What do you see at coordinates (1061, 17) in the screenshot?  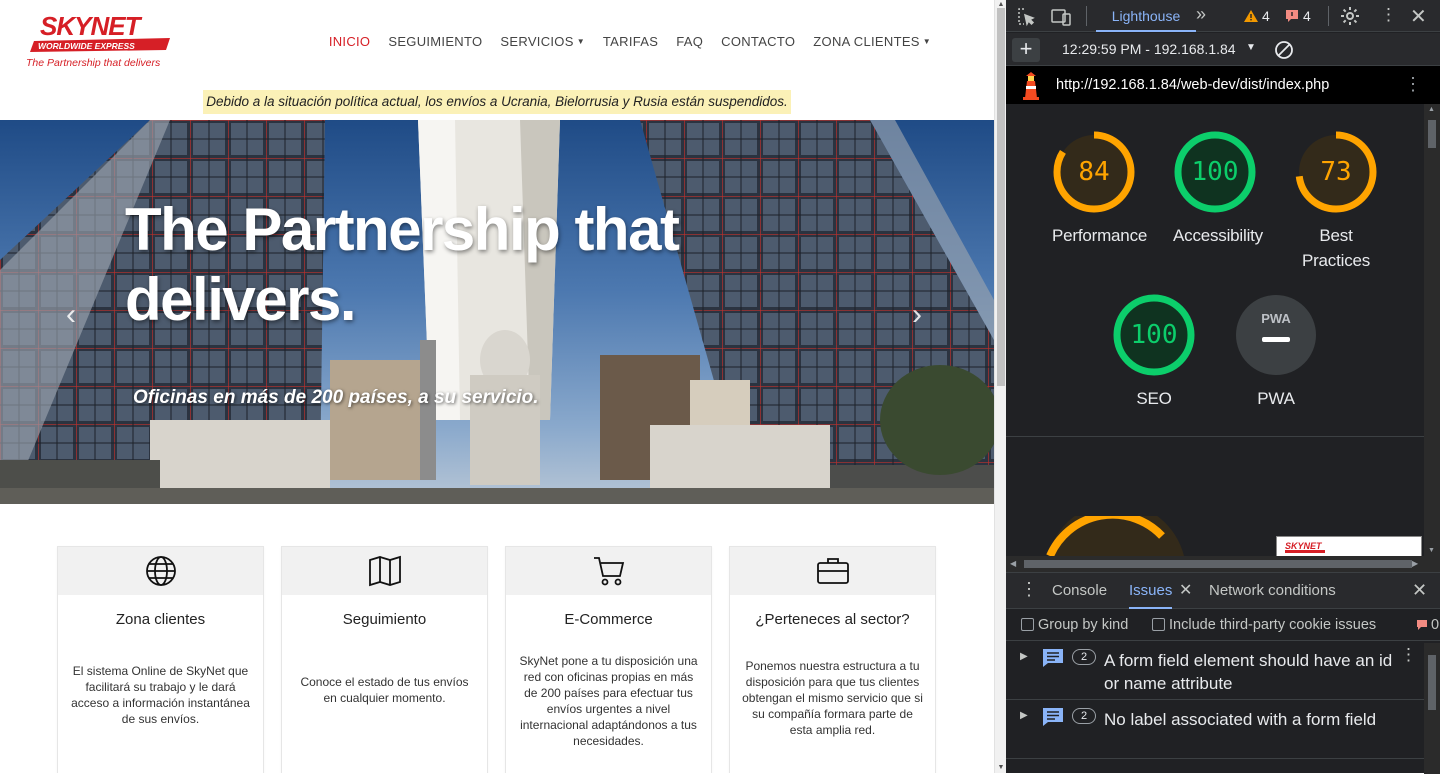 I see `device-toolbar-icon` at bounding box center [1061, 17].